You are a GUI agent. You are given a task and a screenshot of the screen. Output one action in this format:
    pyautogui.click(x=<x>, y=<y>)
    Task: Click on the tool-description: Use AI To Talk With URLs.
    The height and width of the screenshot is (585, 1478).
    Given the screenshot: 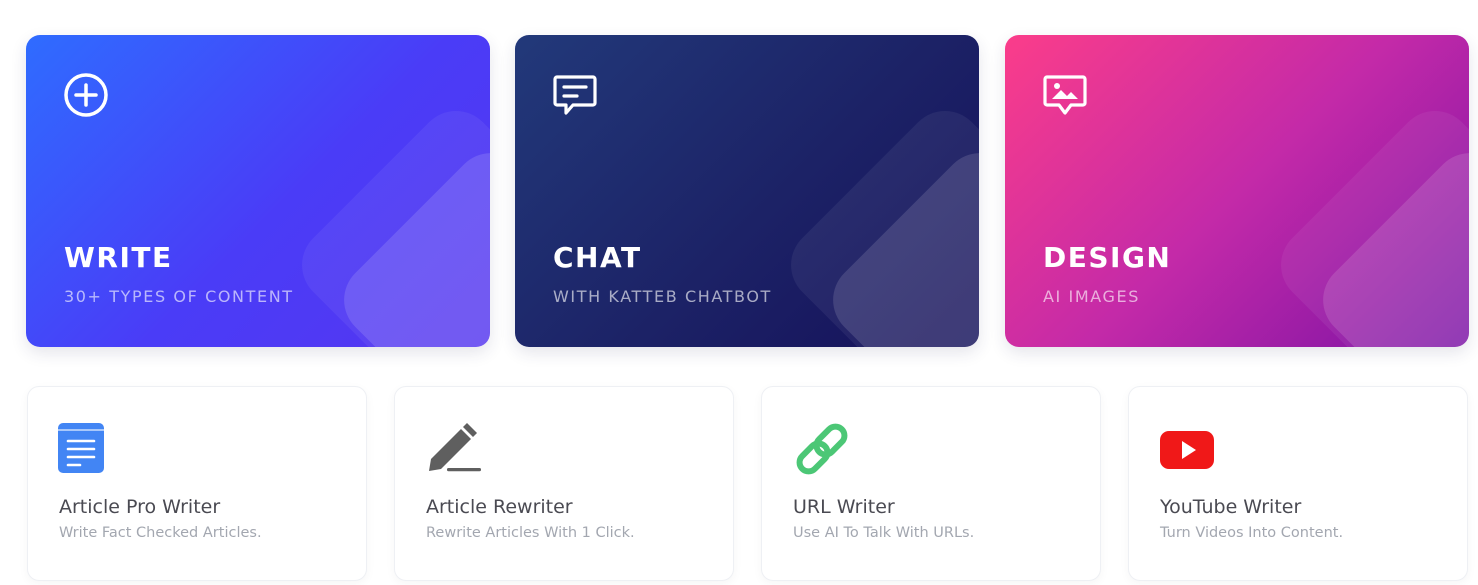 What is the action you would take?
    pyautogui.click(x=884, y=533)
    